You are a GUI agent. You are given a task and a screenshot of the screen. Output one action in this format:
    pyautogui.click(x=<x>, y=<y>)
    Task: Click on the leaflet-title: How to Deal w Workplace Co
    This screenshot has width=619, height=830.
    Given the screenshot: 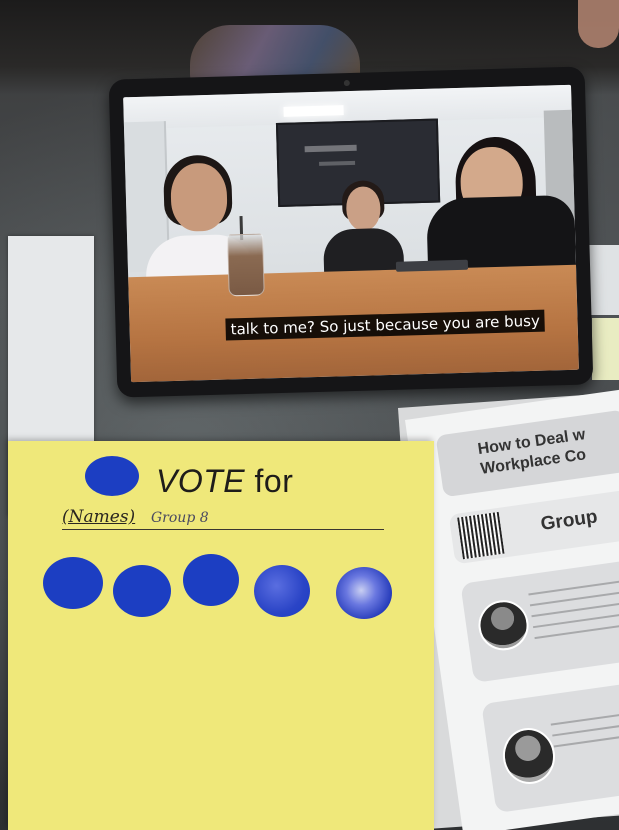 What is the action you would take?
    pyautogui.click(x=533, y=452)
    